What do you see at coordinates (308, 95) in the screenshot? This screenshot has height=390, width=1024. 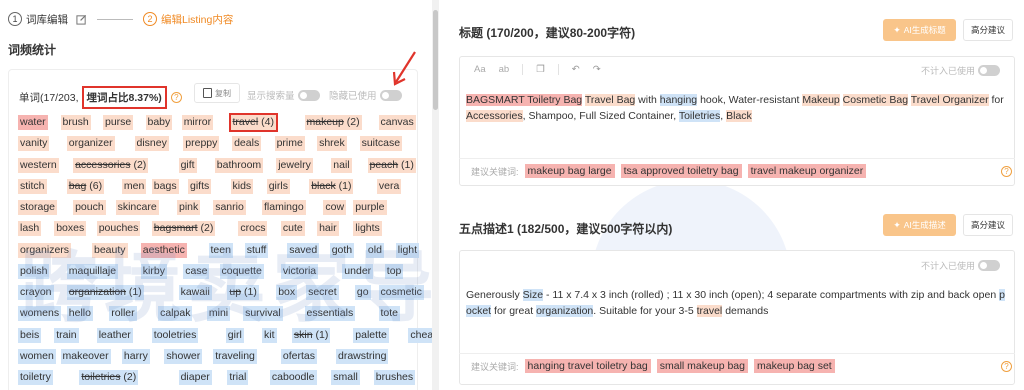 I see `search-volume-toggle` at bounding box center [308, 95].